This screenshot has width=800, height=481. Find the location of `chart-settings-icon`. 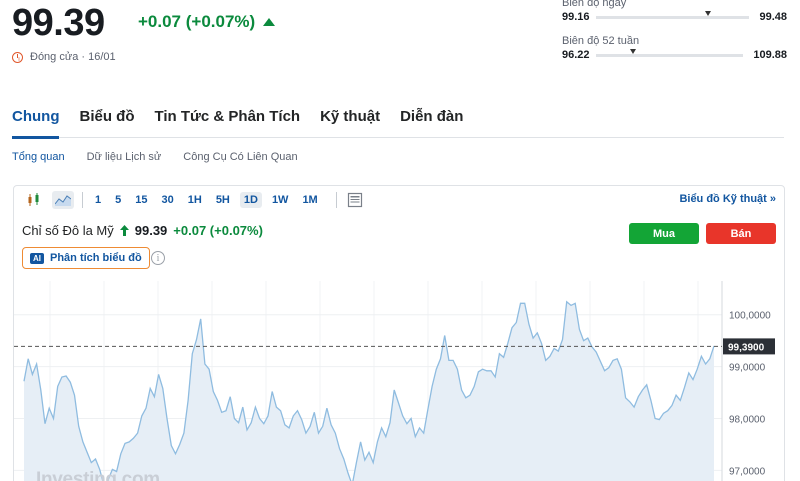

chart-settings-icon is located at coordinates (355, 200).